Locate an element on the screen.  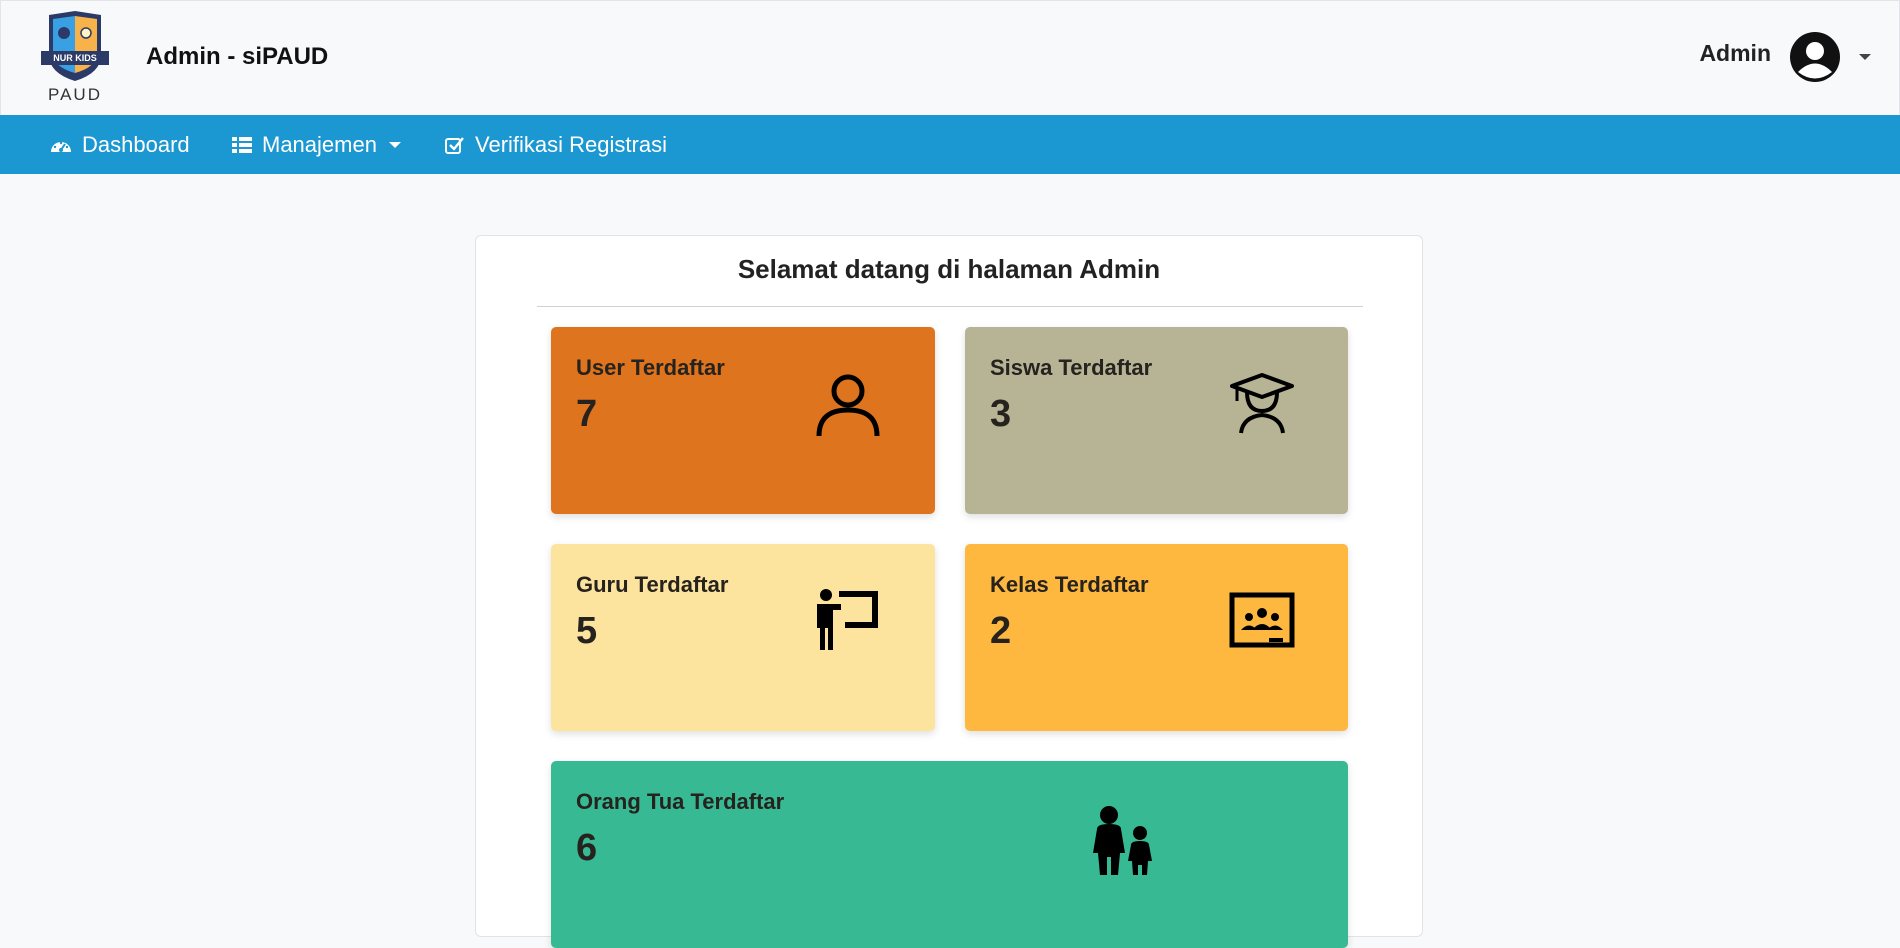
parent-child-icon is located at coordinates (1122, 840).